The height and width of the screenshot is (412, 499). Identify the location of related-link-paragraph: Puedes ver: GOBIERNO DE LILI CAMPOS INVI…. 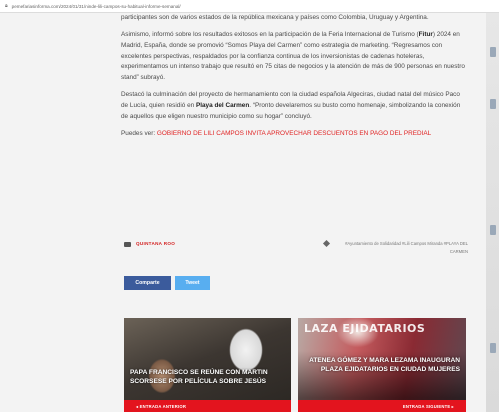
(276, 133).